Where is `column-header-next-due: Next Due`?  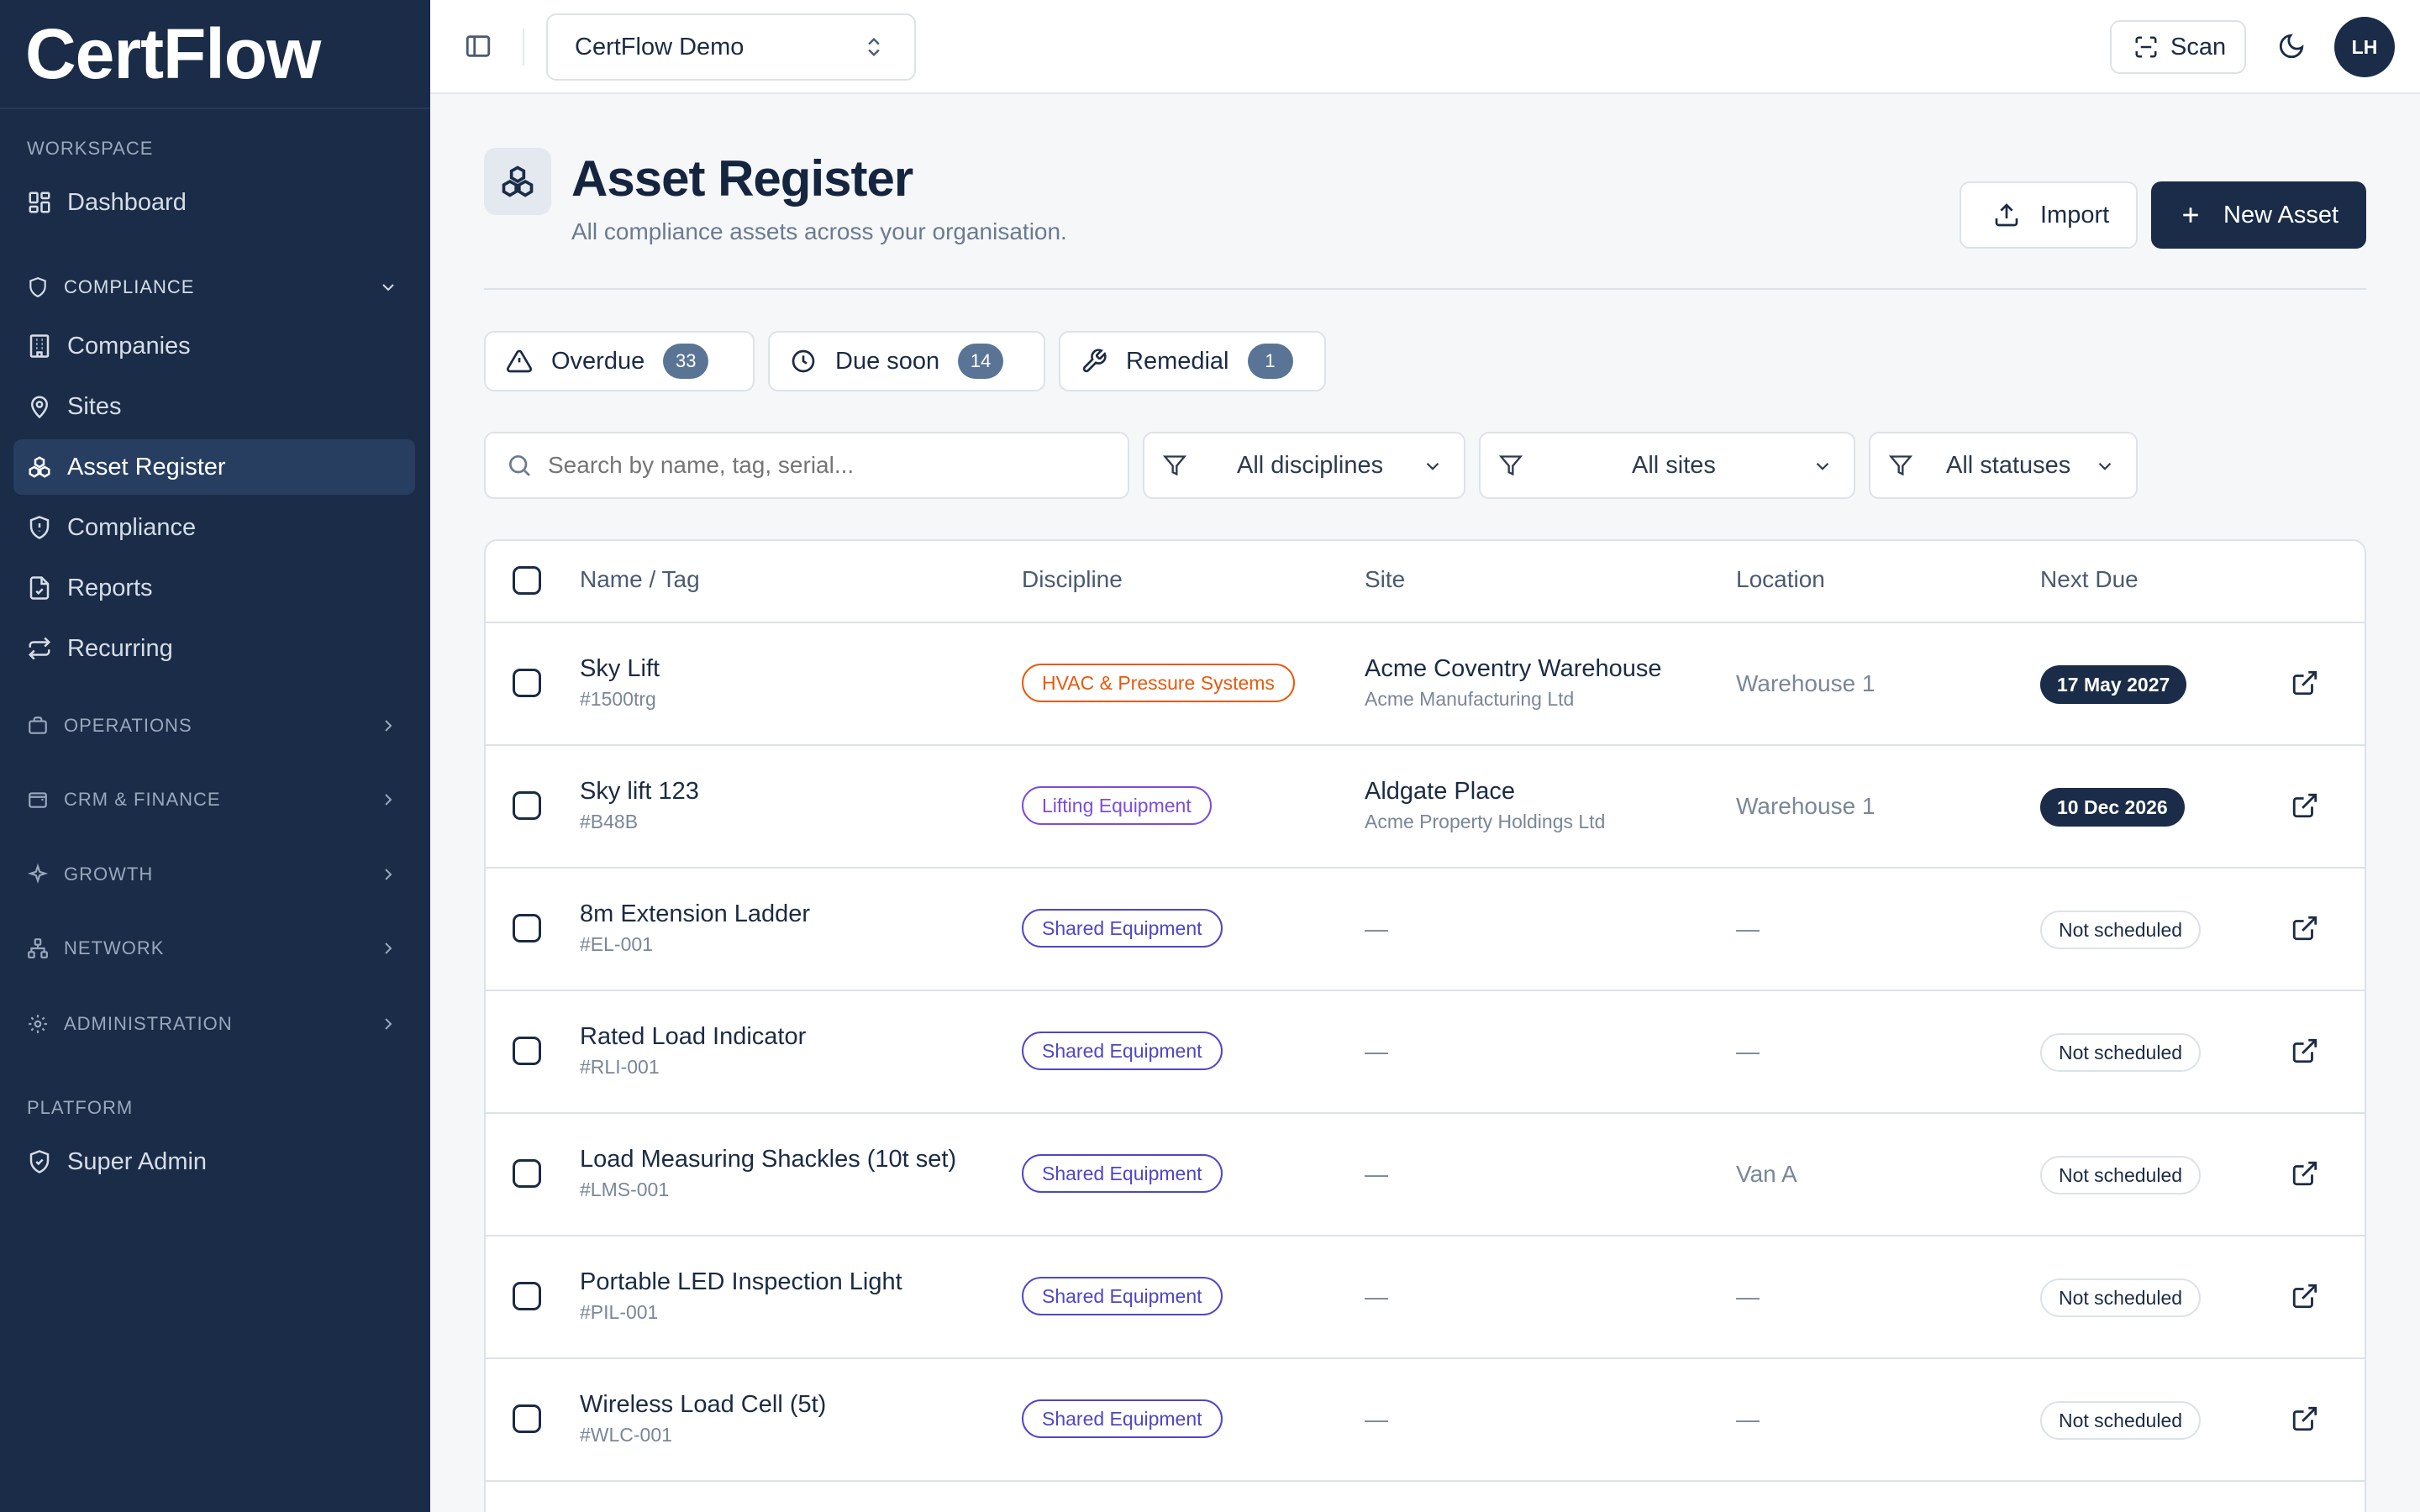 column-header-next-due: Next Due is located at coordinates (2089, 579).